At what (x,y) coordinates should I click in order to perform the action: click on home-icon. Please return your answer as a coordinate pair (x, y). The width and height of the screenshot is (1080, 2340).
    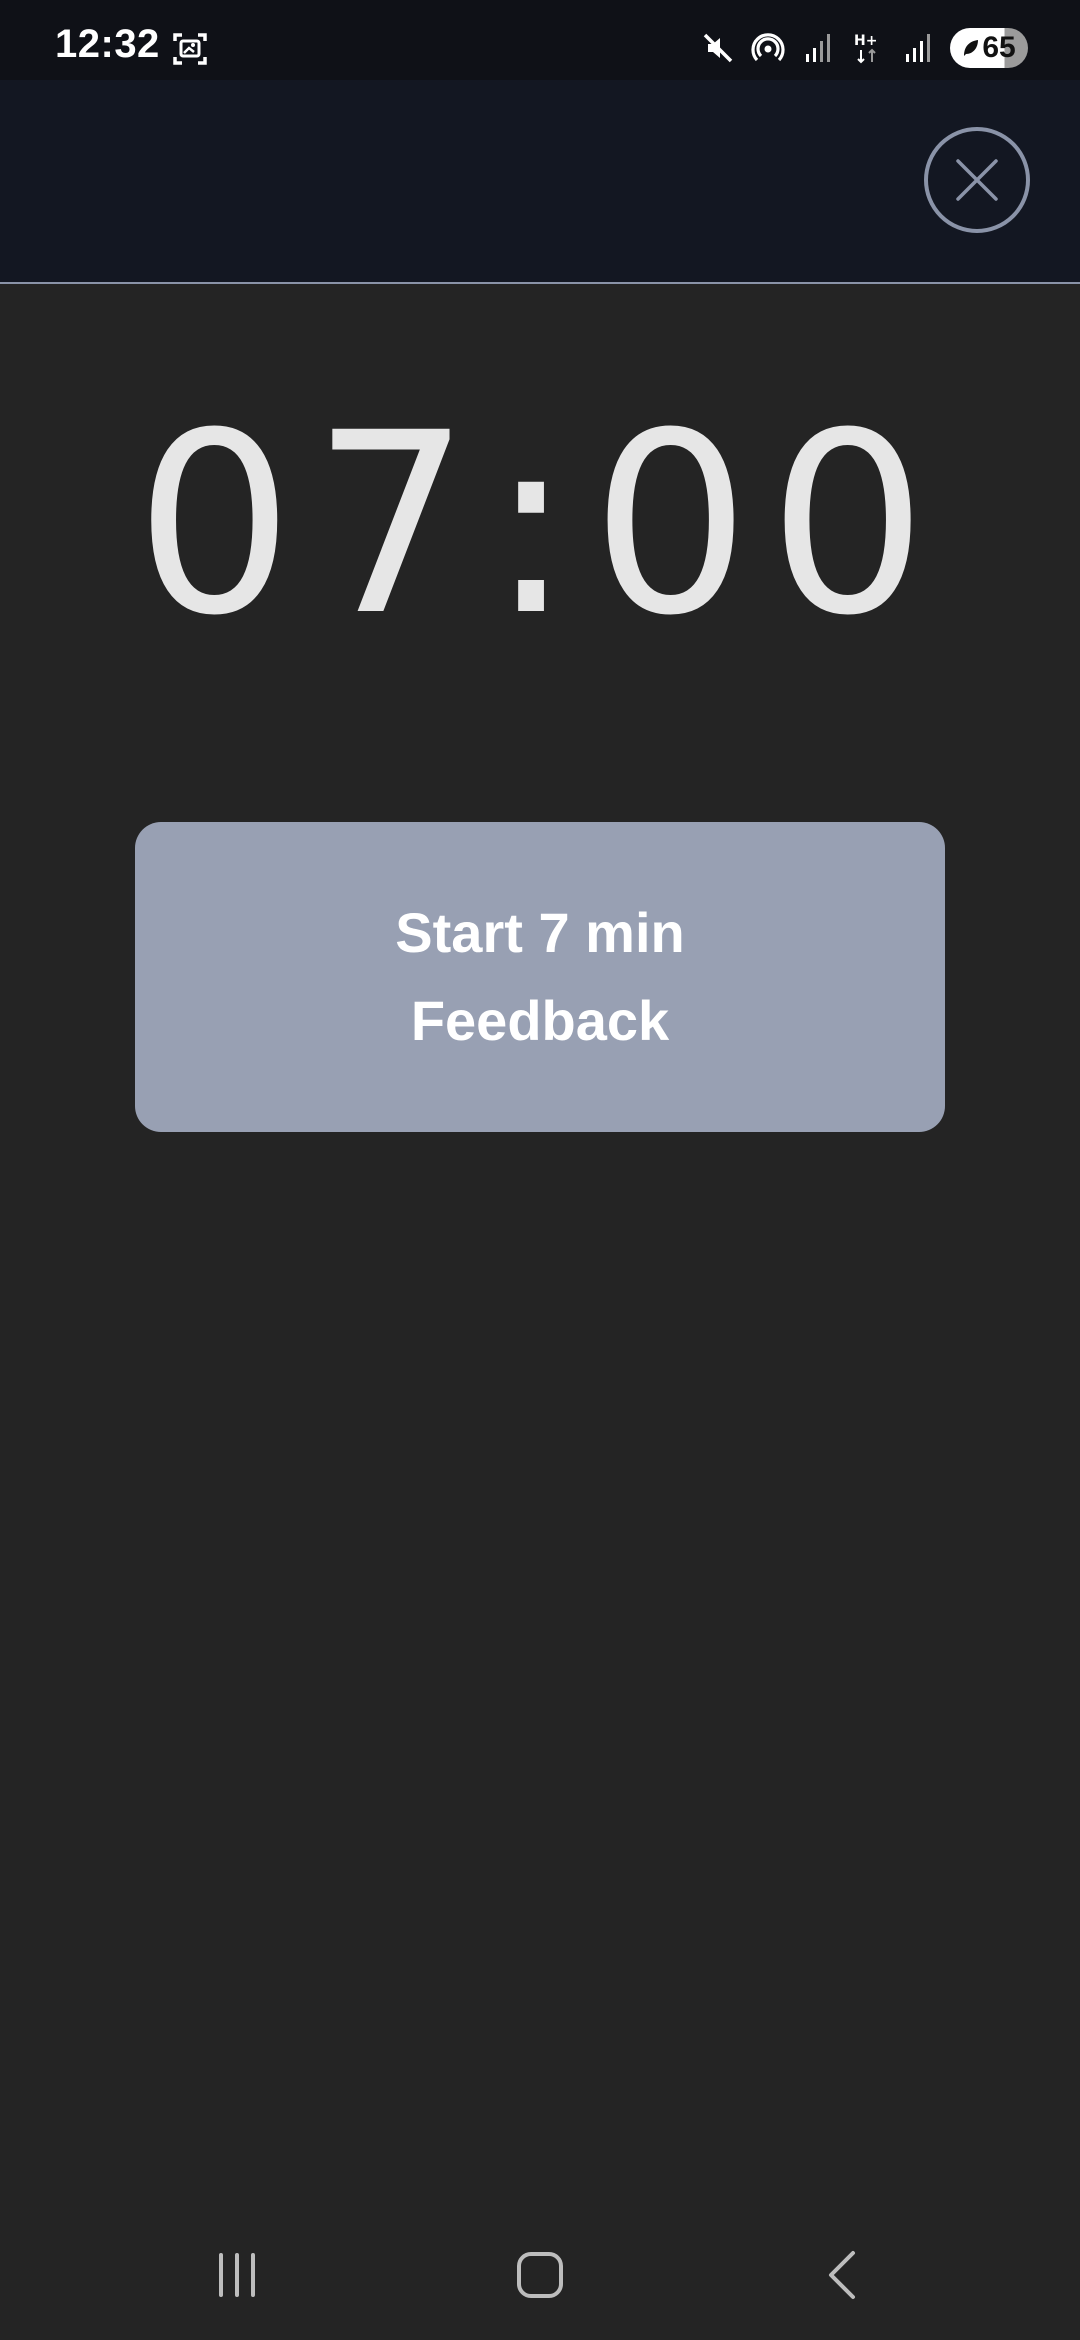
    Looking at the image, I should click on (540, 2275).